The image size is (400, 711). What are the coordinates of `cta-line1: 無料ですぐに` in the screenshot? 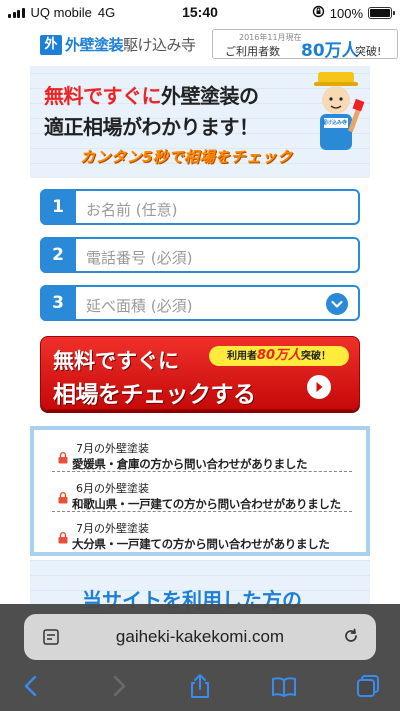 It's located at (116, 361).